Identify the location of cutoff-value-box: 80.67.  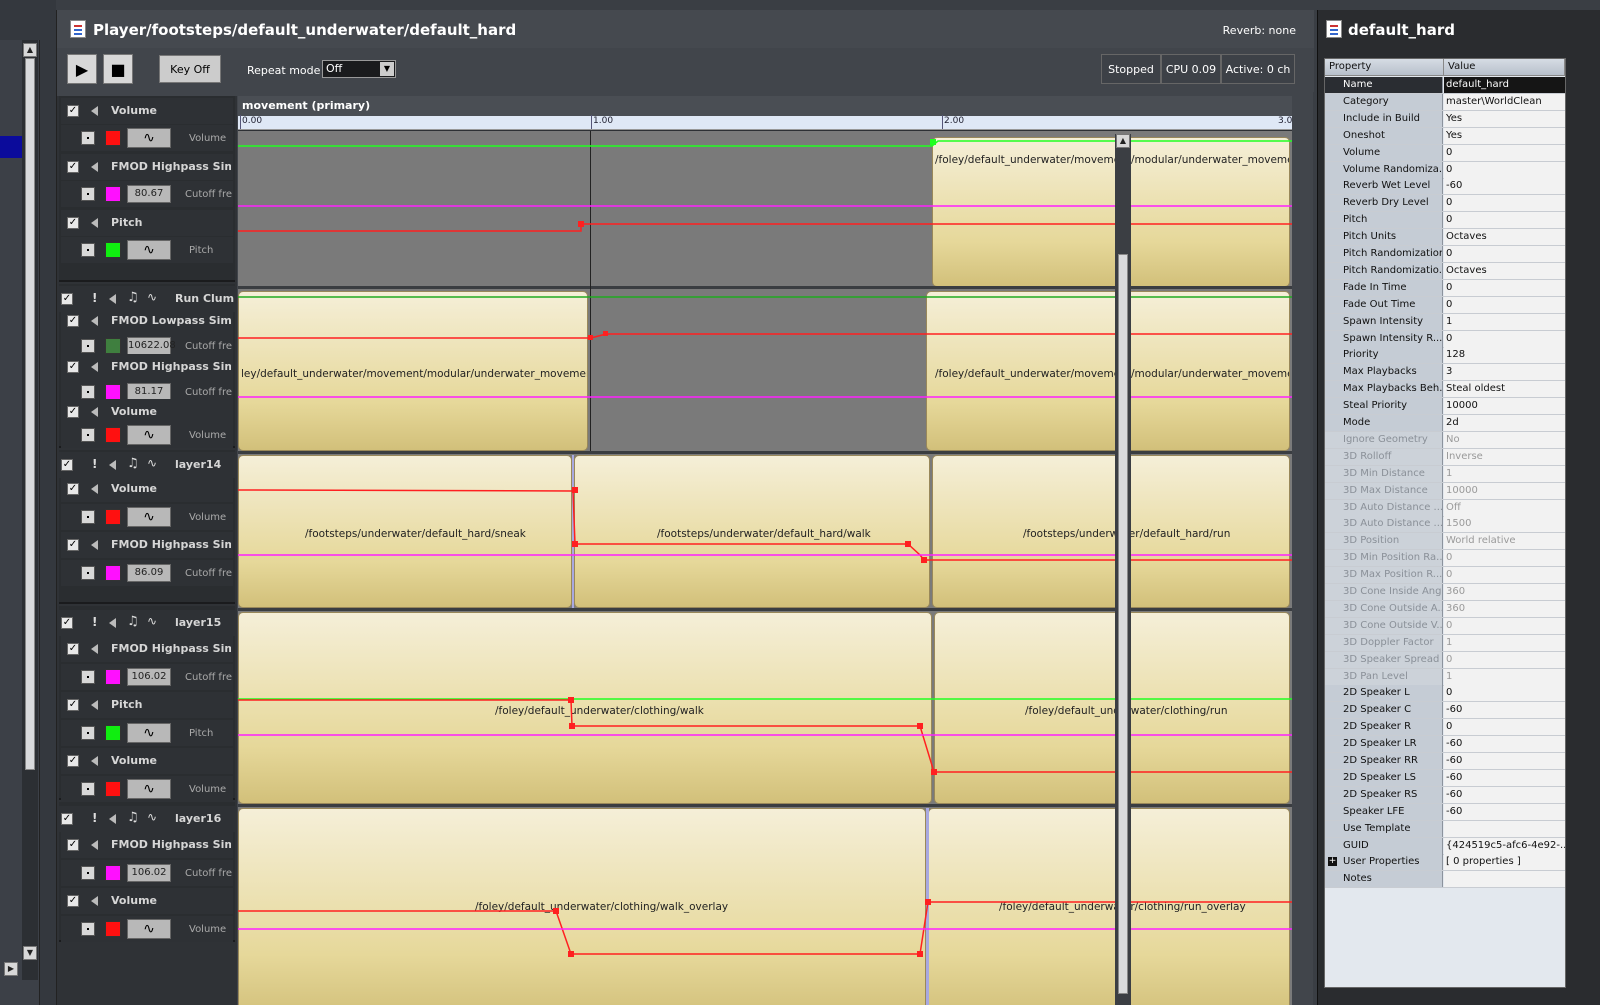
(149, 194).